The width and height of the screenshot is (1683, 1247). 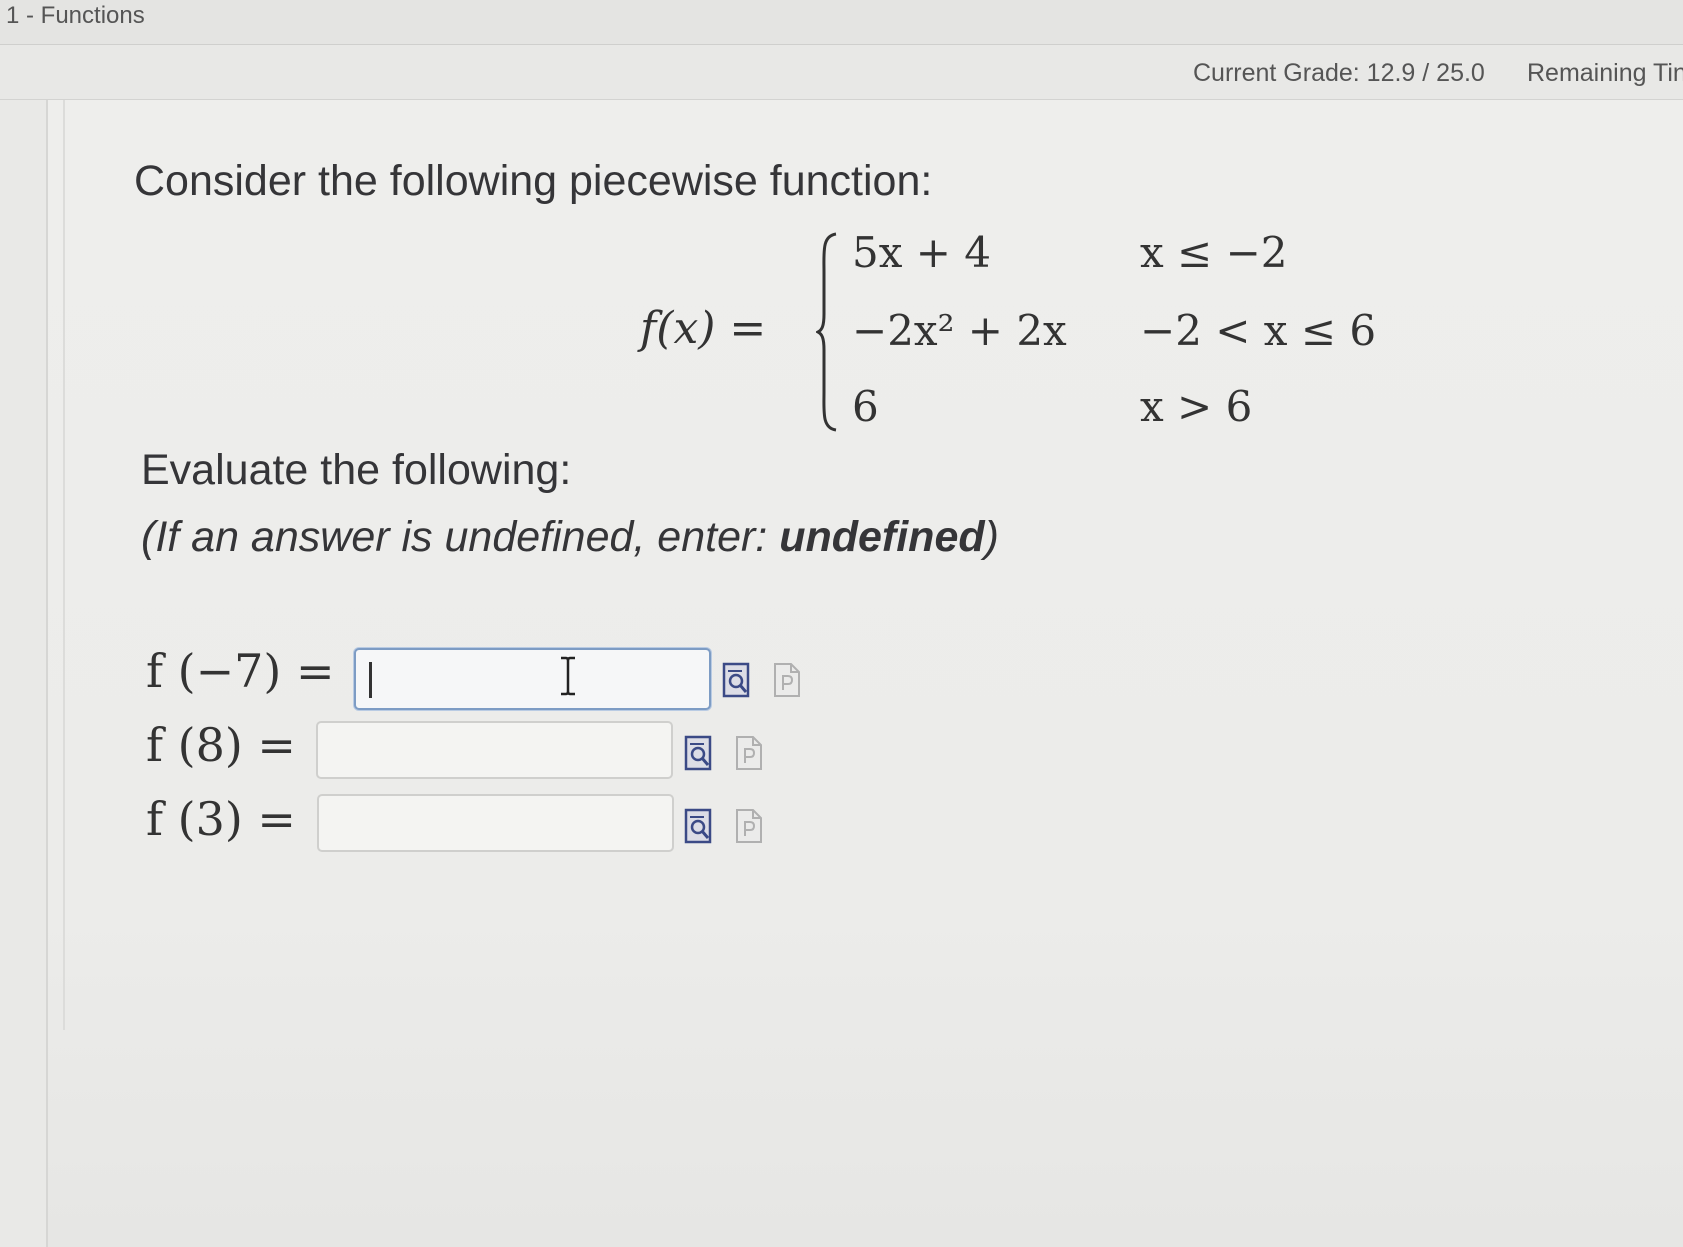 I want to click on piece-2-expression: −2x² + 2x, so click(x=959, y=330).